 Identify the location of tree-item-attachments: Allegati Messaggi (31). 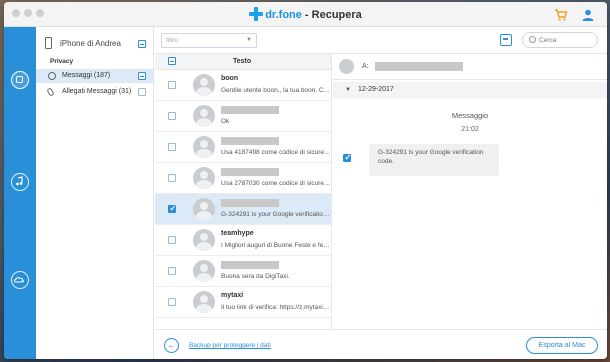
(95, 92).